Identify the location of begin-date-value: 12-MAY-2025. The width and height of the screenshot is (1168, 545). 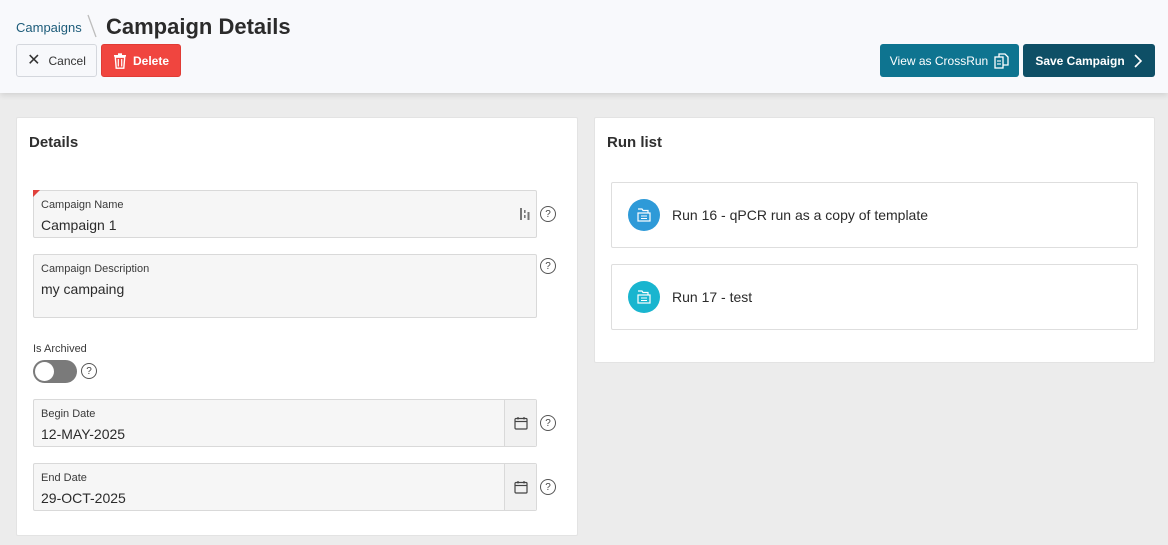
(83, 434).